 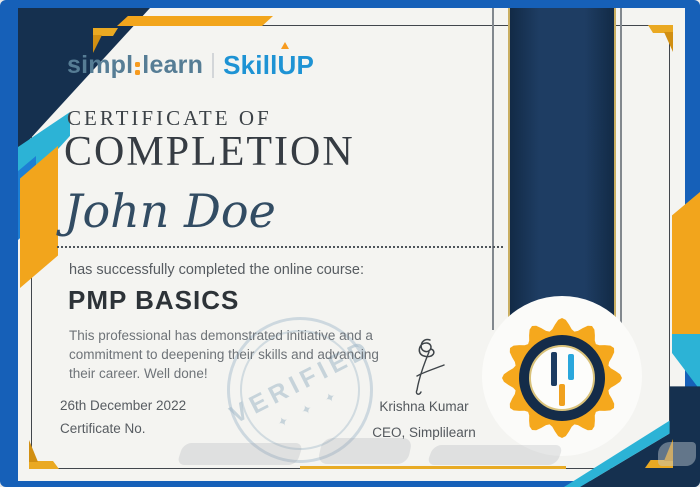 What do you see at coordinates (195, 21) in the screenshot?
I see `top-gold-bar` at bounding box center [195, 21].